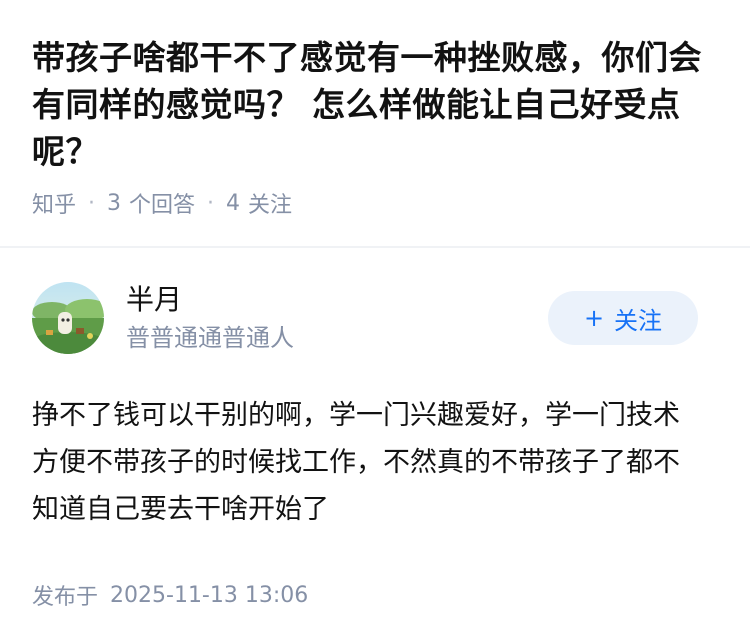 Image resolution: width=750 pixels, height=636 pixels. What do you see at coordinates (54, 203) in the screenshot?
I see `source-label: 知乎` at bounding box center [54, 203].